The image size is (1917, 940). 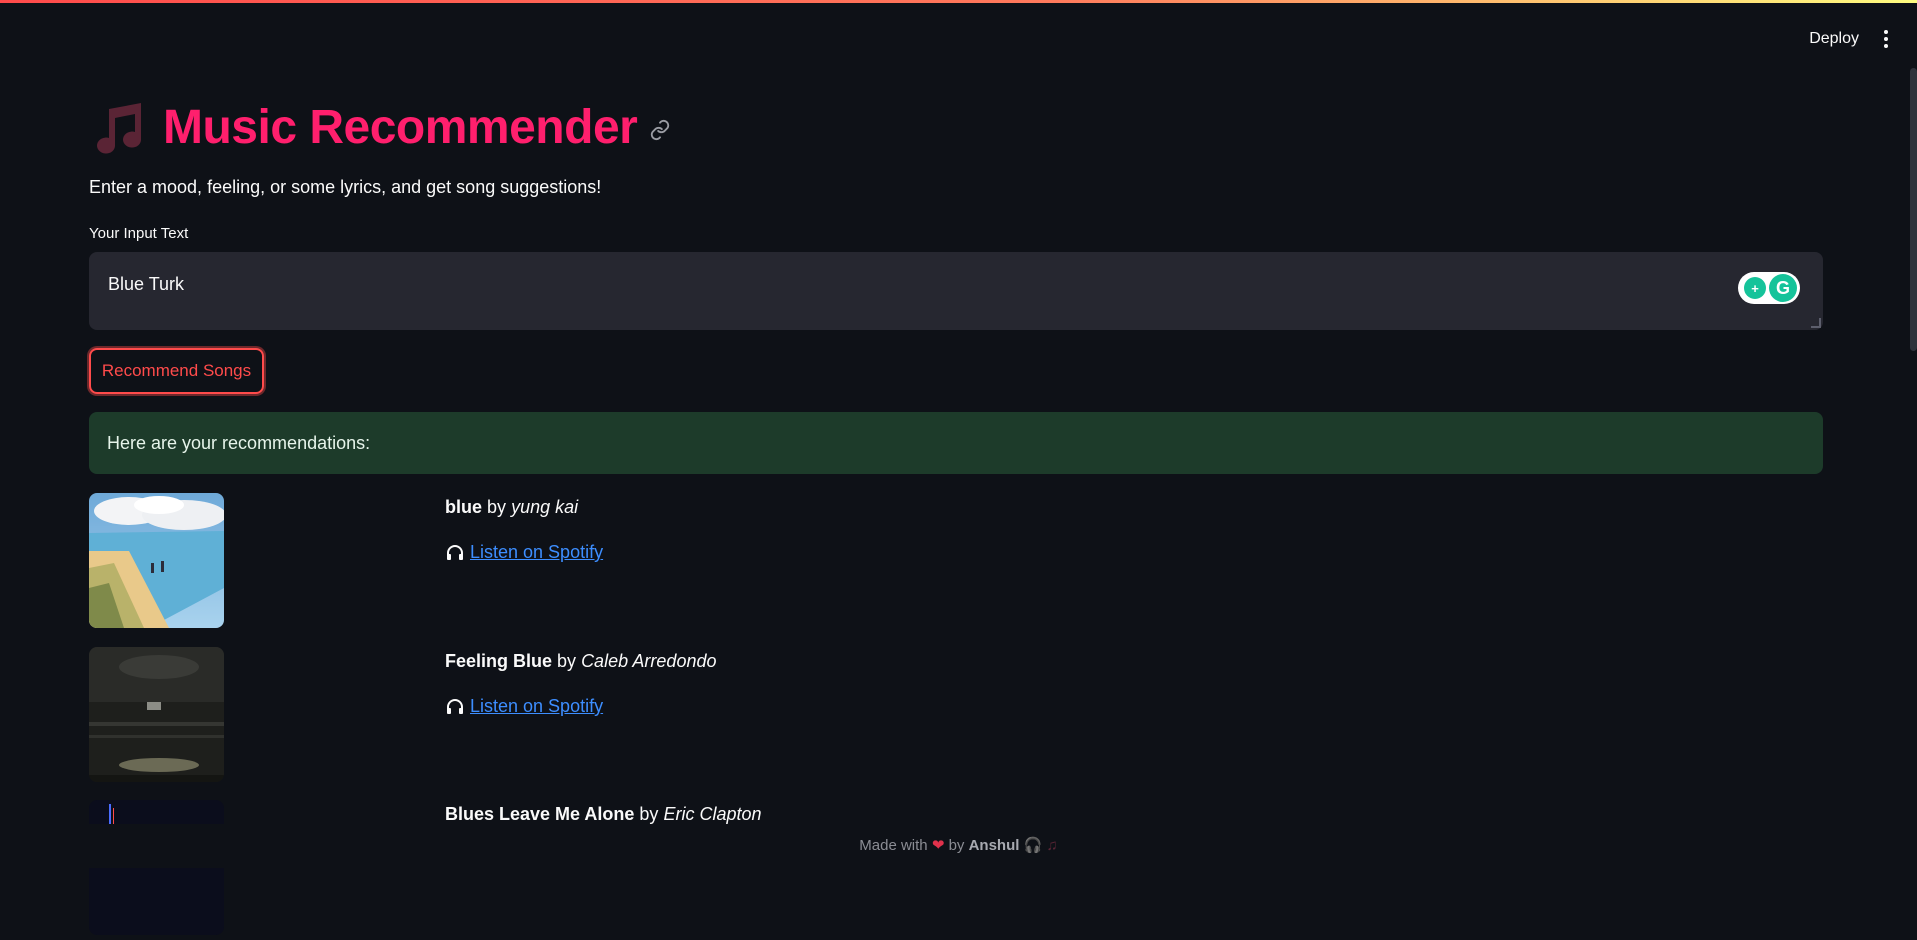 I want to click on anchor-link-icon, so click(x=660, y=130).